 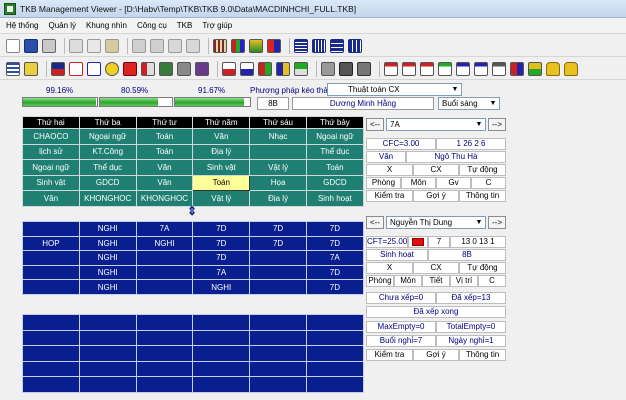 What do you see at coordinates (482, 170) in the screenshot?
I see `auto-button: Tự động` at bounding box center [482, 170].